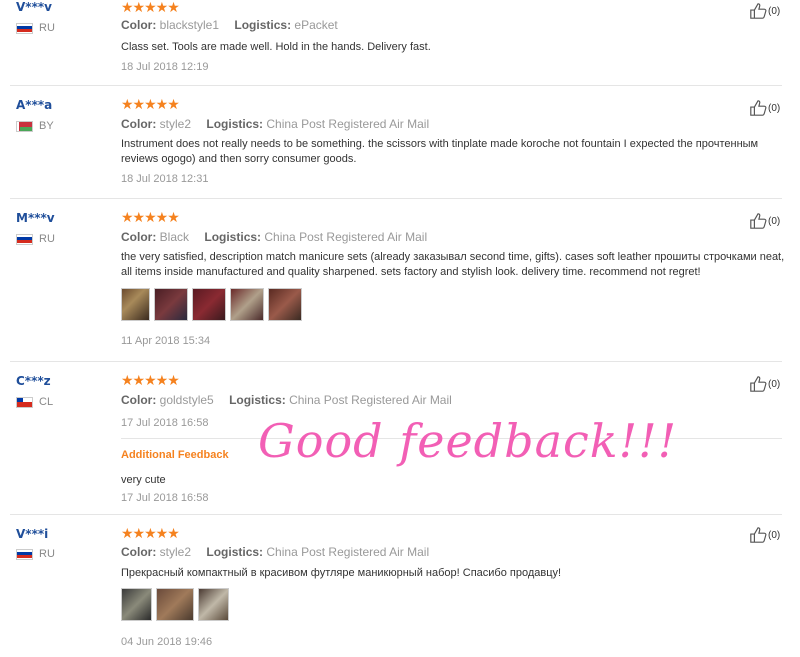 The height and width of the screenshot is (657, 800). Describe the element at coordinates (46, 402) in the screenshot. I see `country-code: CL` at that location.